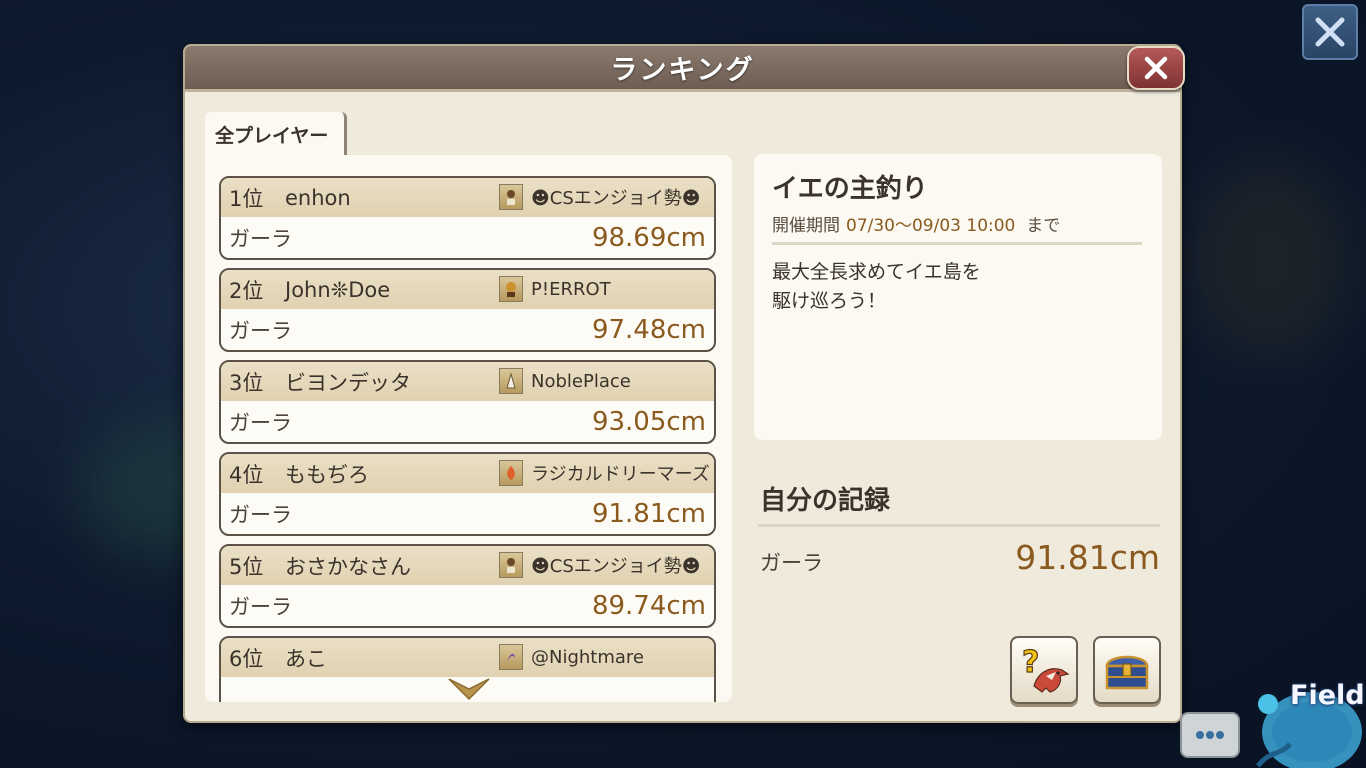 The height and width of the screenshot is (768, 1366). What do you see at coordinates (581, 381) in the screenshot?
I see `team-name: NoblePlace` at bounding box center [581, 381].